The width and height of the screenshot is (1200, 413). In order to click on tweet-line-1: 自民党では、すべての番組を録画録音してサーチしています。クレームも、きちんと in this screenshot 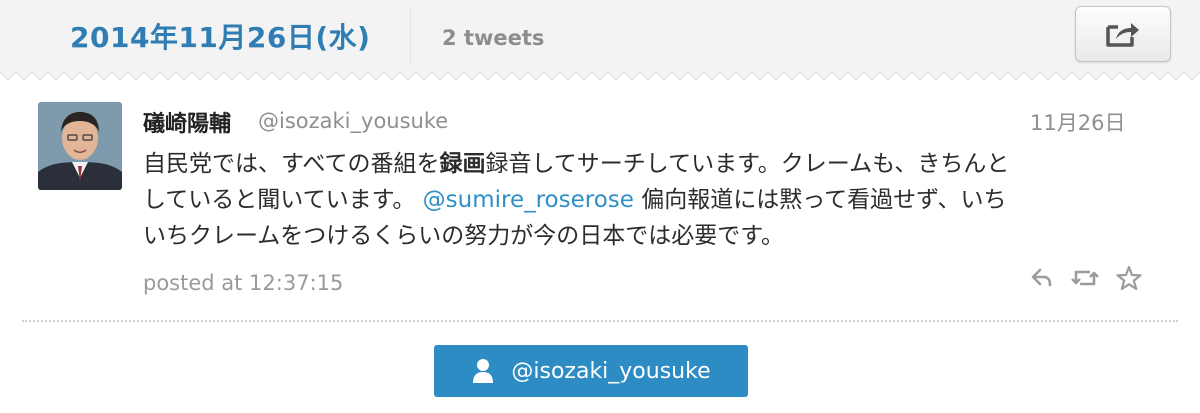, I will do `click(643, 164)`.